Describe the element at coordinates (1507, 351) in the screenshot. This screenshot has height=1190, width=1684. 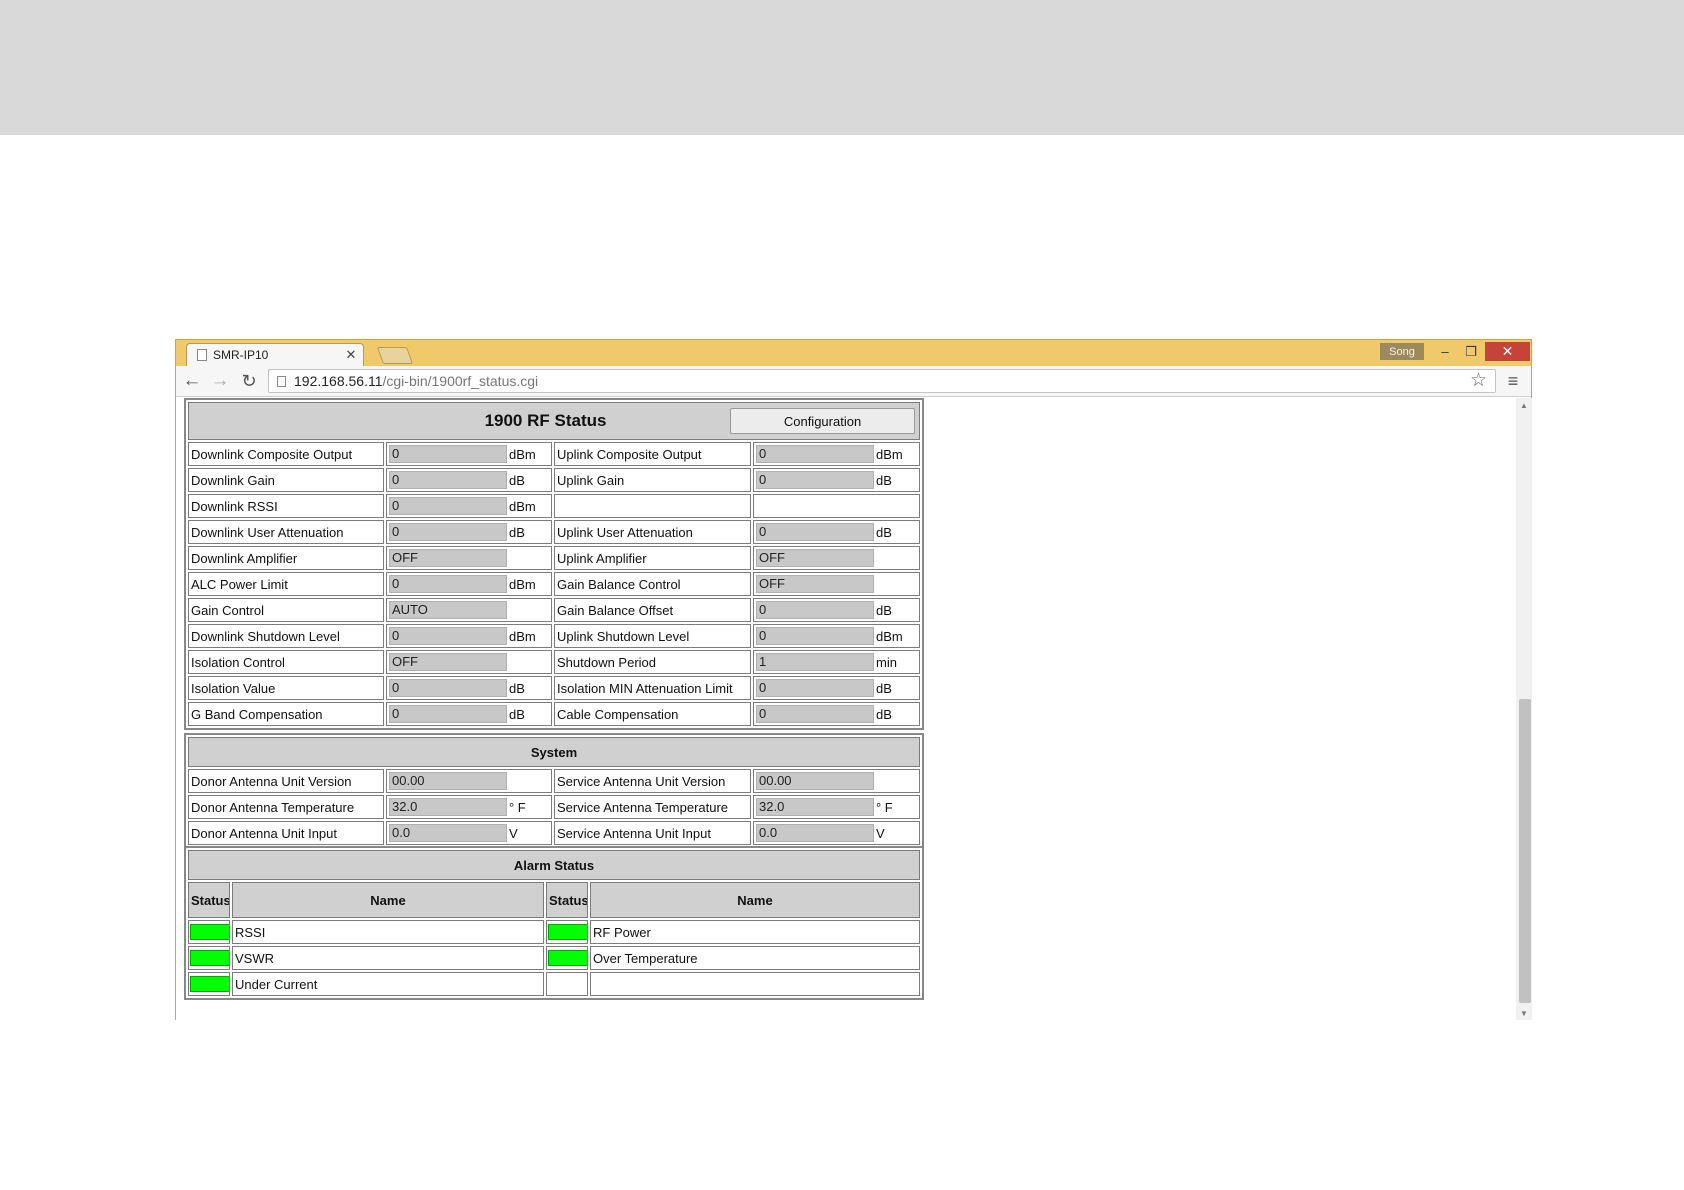
I see `close-window-icon: ✕` at that location.